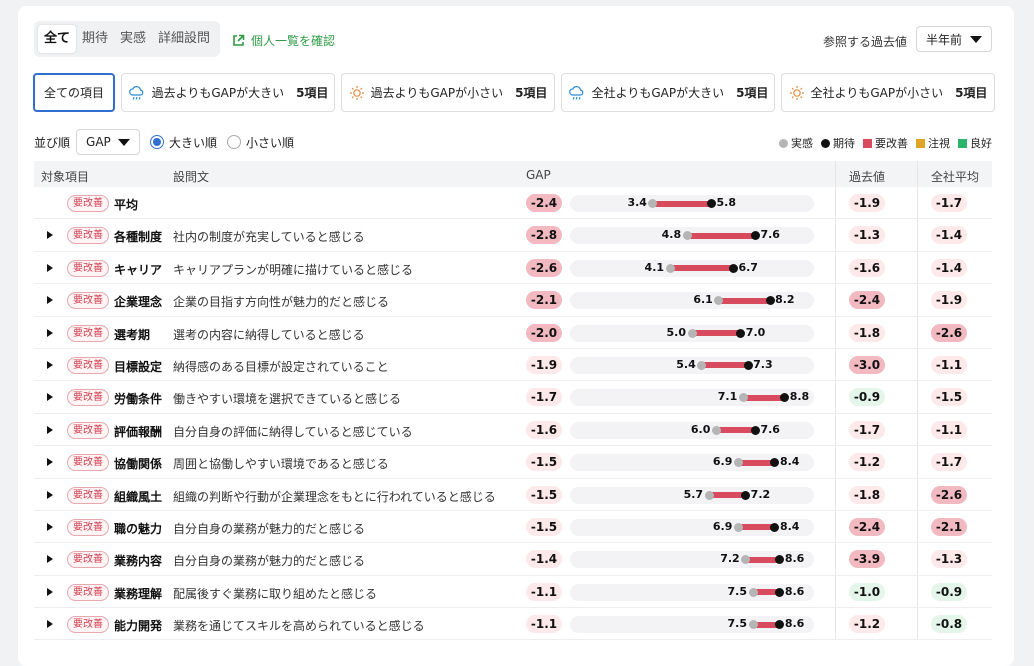  I want to click on actual-value: 6.9, so click(722, 462).